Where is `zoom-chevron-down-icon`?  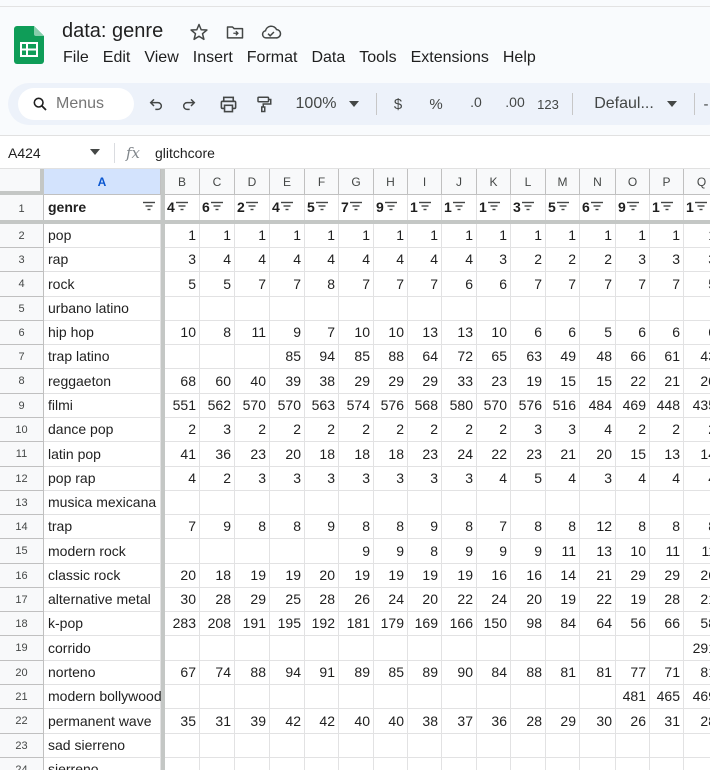
zoom-chevron-down-icon is located at coordinates (354, 104).